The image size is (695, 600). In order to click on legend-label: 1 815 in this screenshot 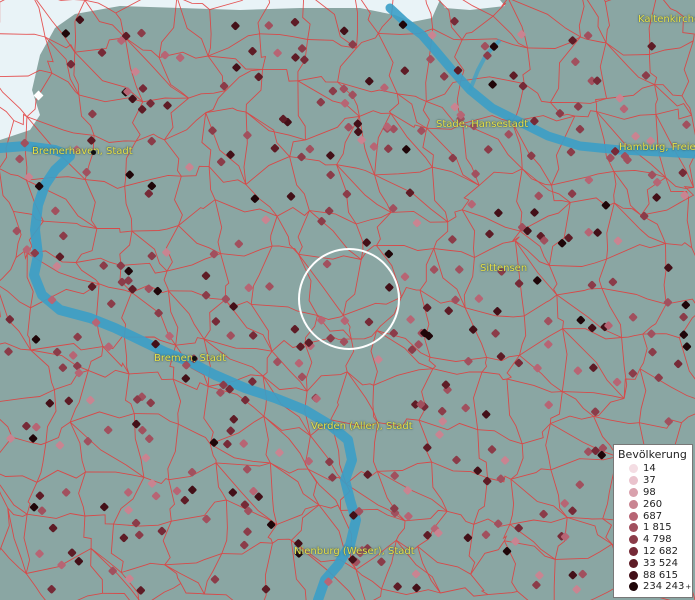, I will do `click(657, 528)`.